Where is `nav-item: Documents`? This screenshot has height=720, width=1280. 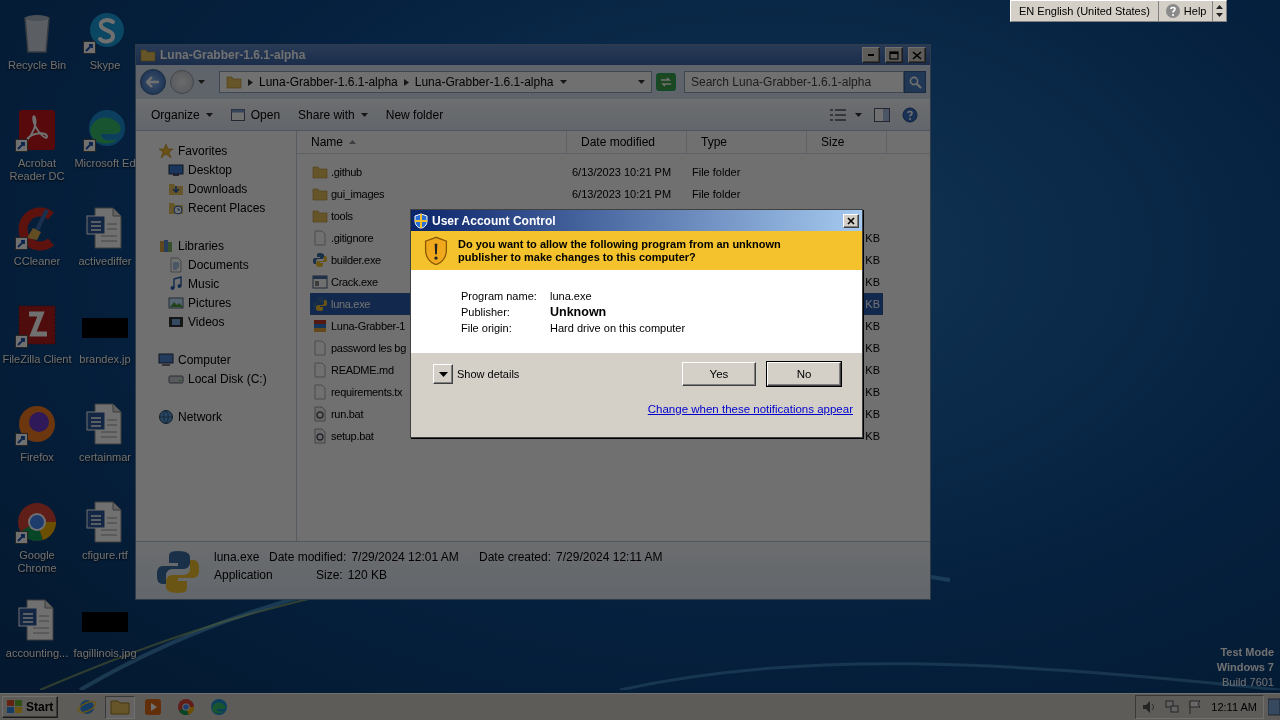 nav-item: Documents is located at coordinates (192, 264).